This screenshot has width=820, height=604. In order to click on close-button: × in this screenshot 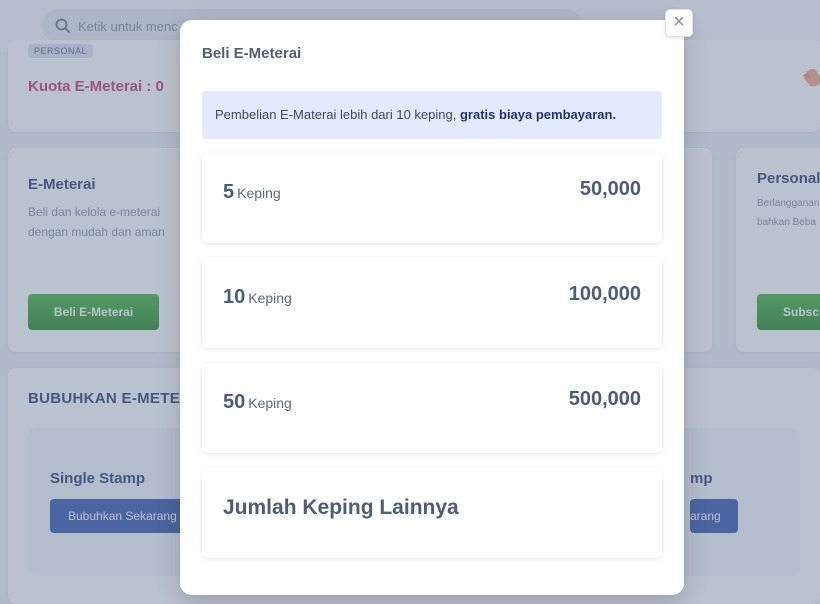, I will do `click(679, 23)`.